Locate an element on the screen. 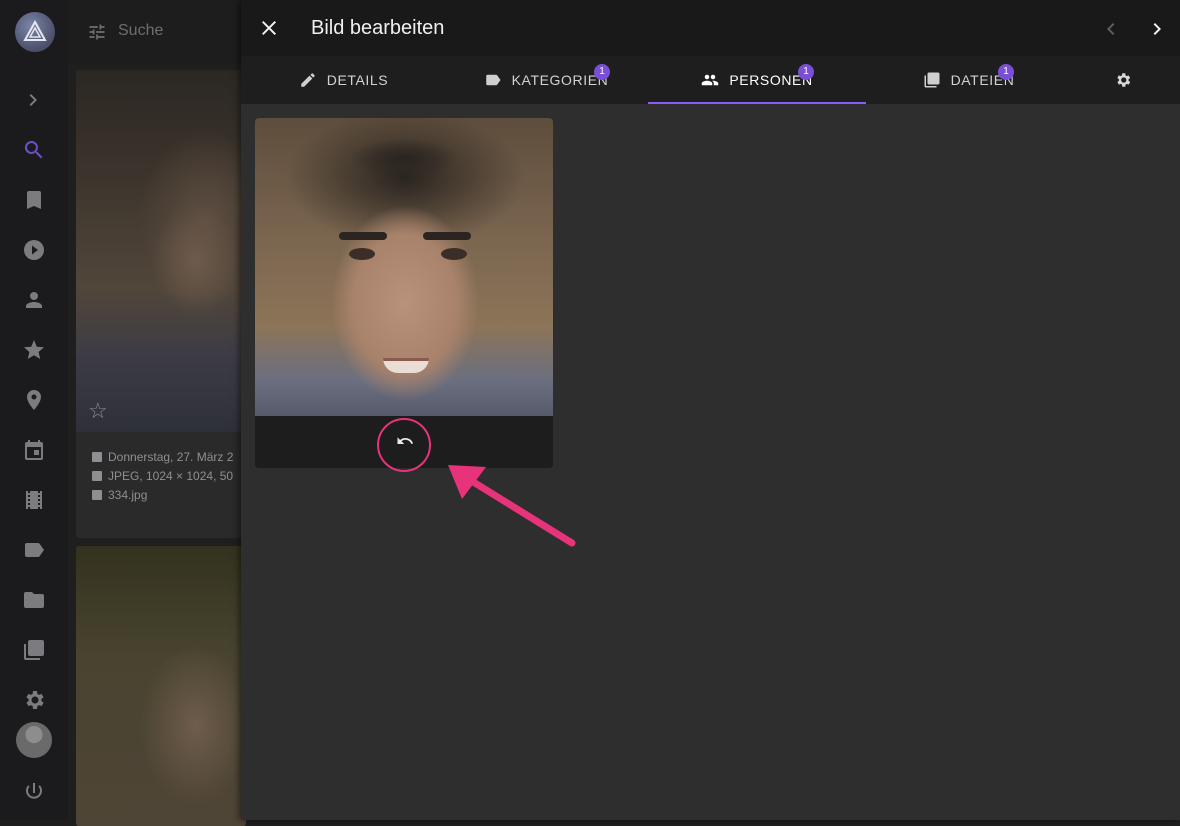 Image resolution: width=1180 pixels, height=826 pixels. face-image is located at coordinates (404, 267).